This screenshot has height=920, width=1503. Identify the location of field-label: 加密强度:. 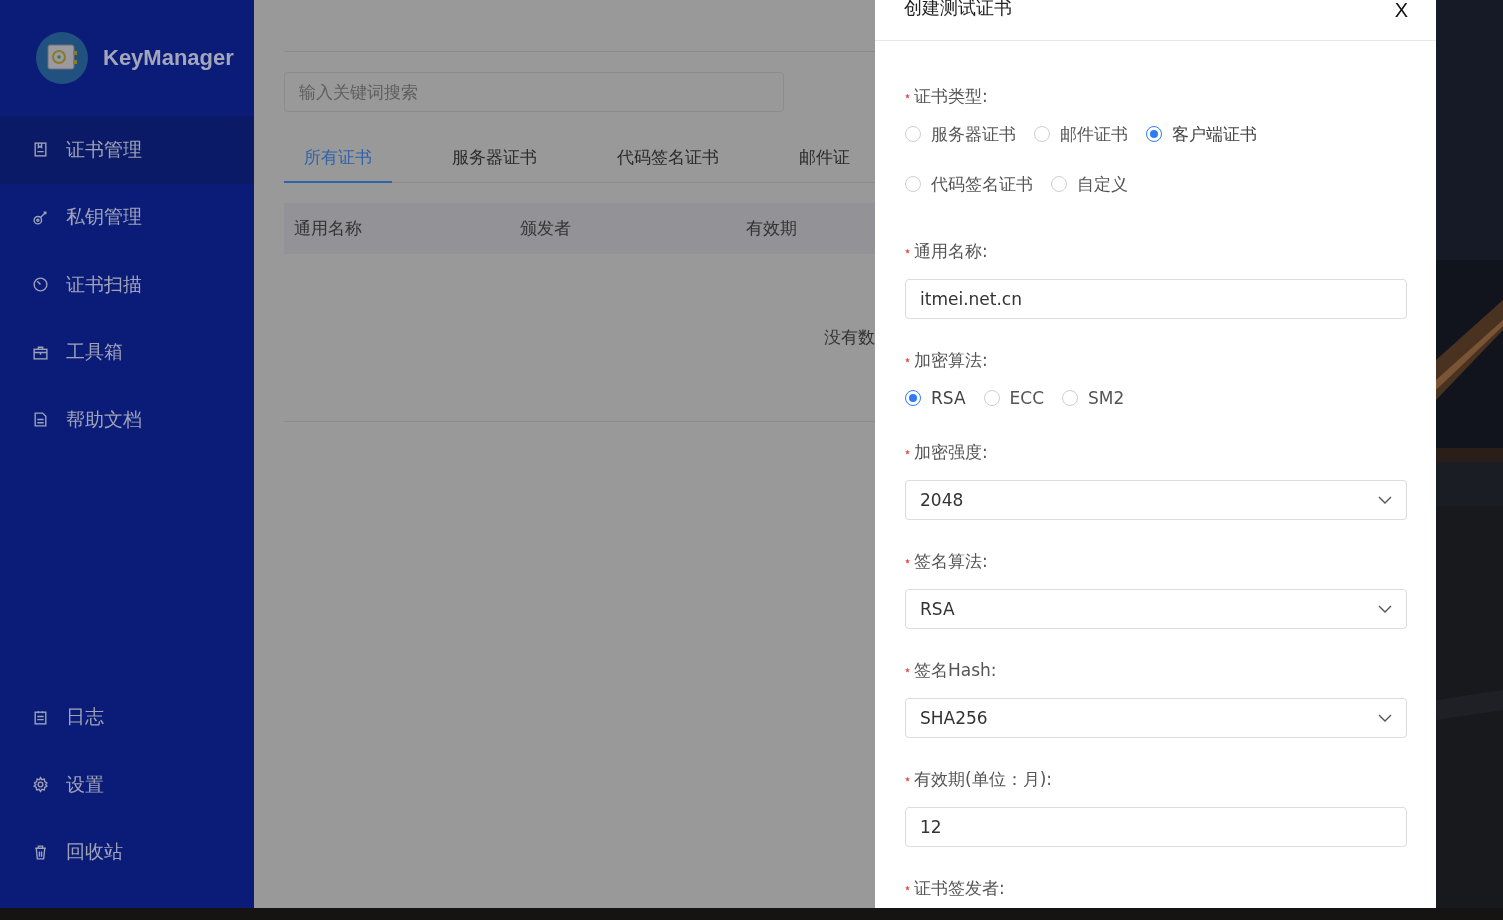
(951, 452).